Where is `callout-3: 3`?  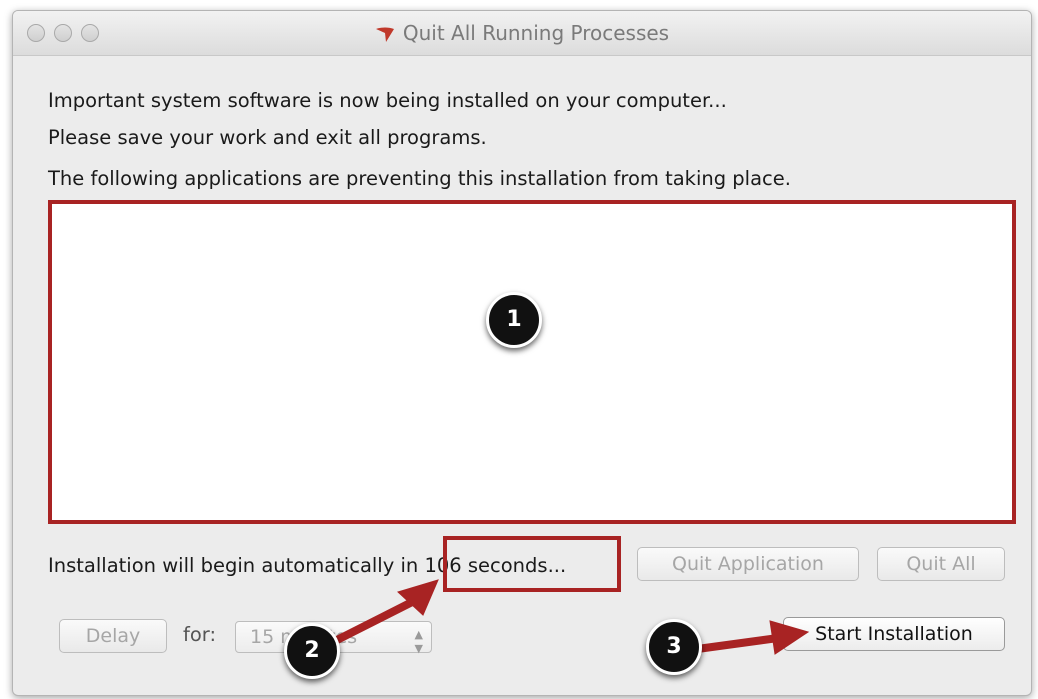
callout-3: 3 is located at coordinates (674, 647).